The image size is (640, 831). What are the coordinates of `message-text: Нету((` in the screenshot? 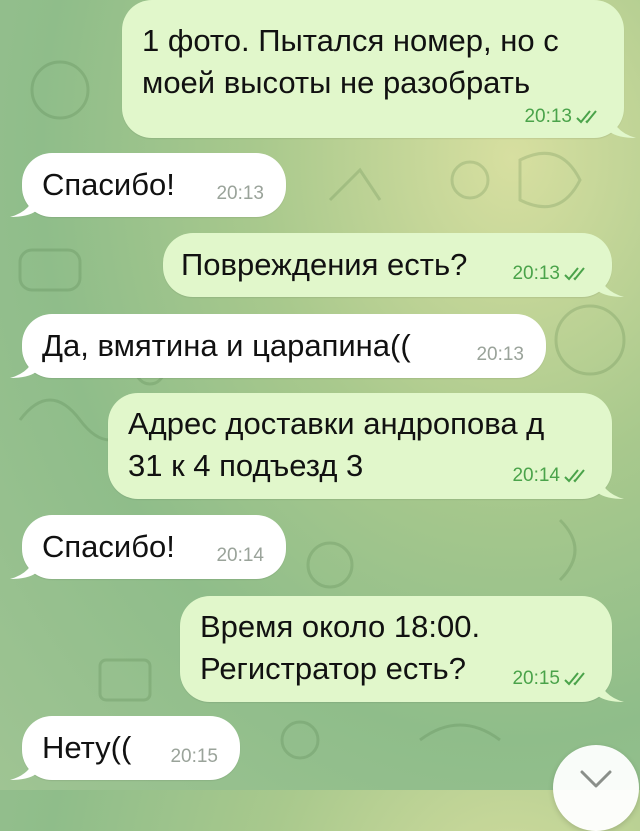 It's located at (87, 747).